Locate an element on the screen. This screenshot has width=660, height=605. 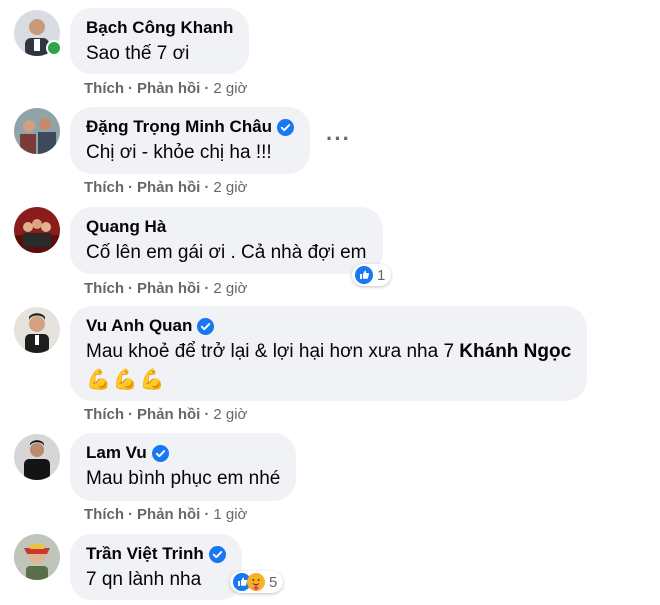
like-reaction-icon is located at coordinates (364, 275).